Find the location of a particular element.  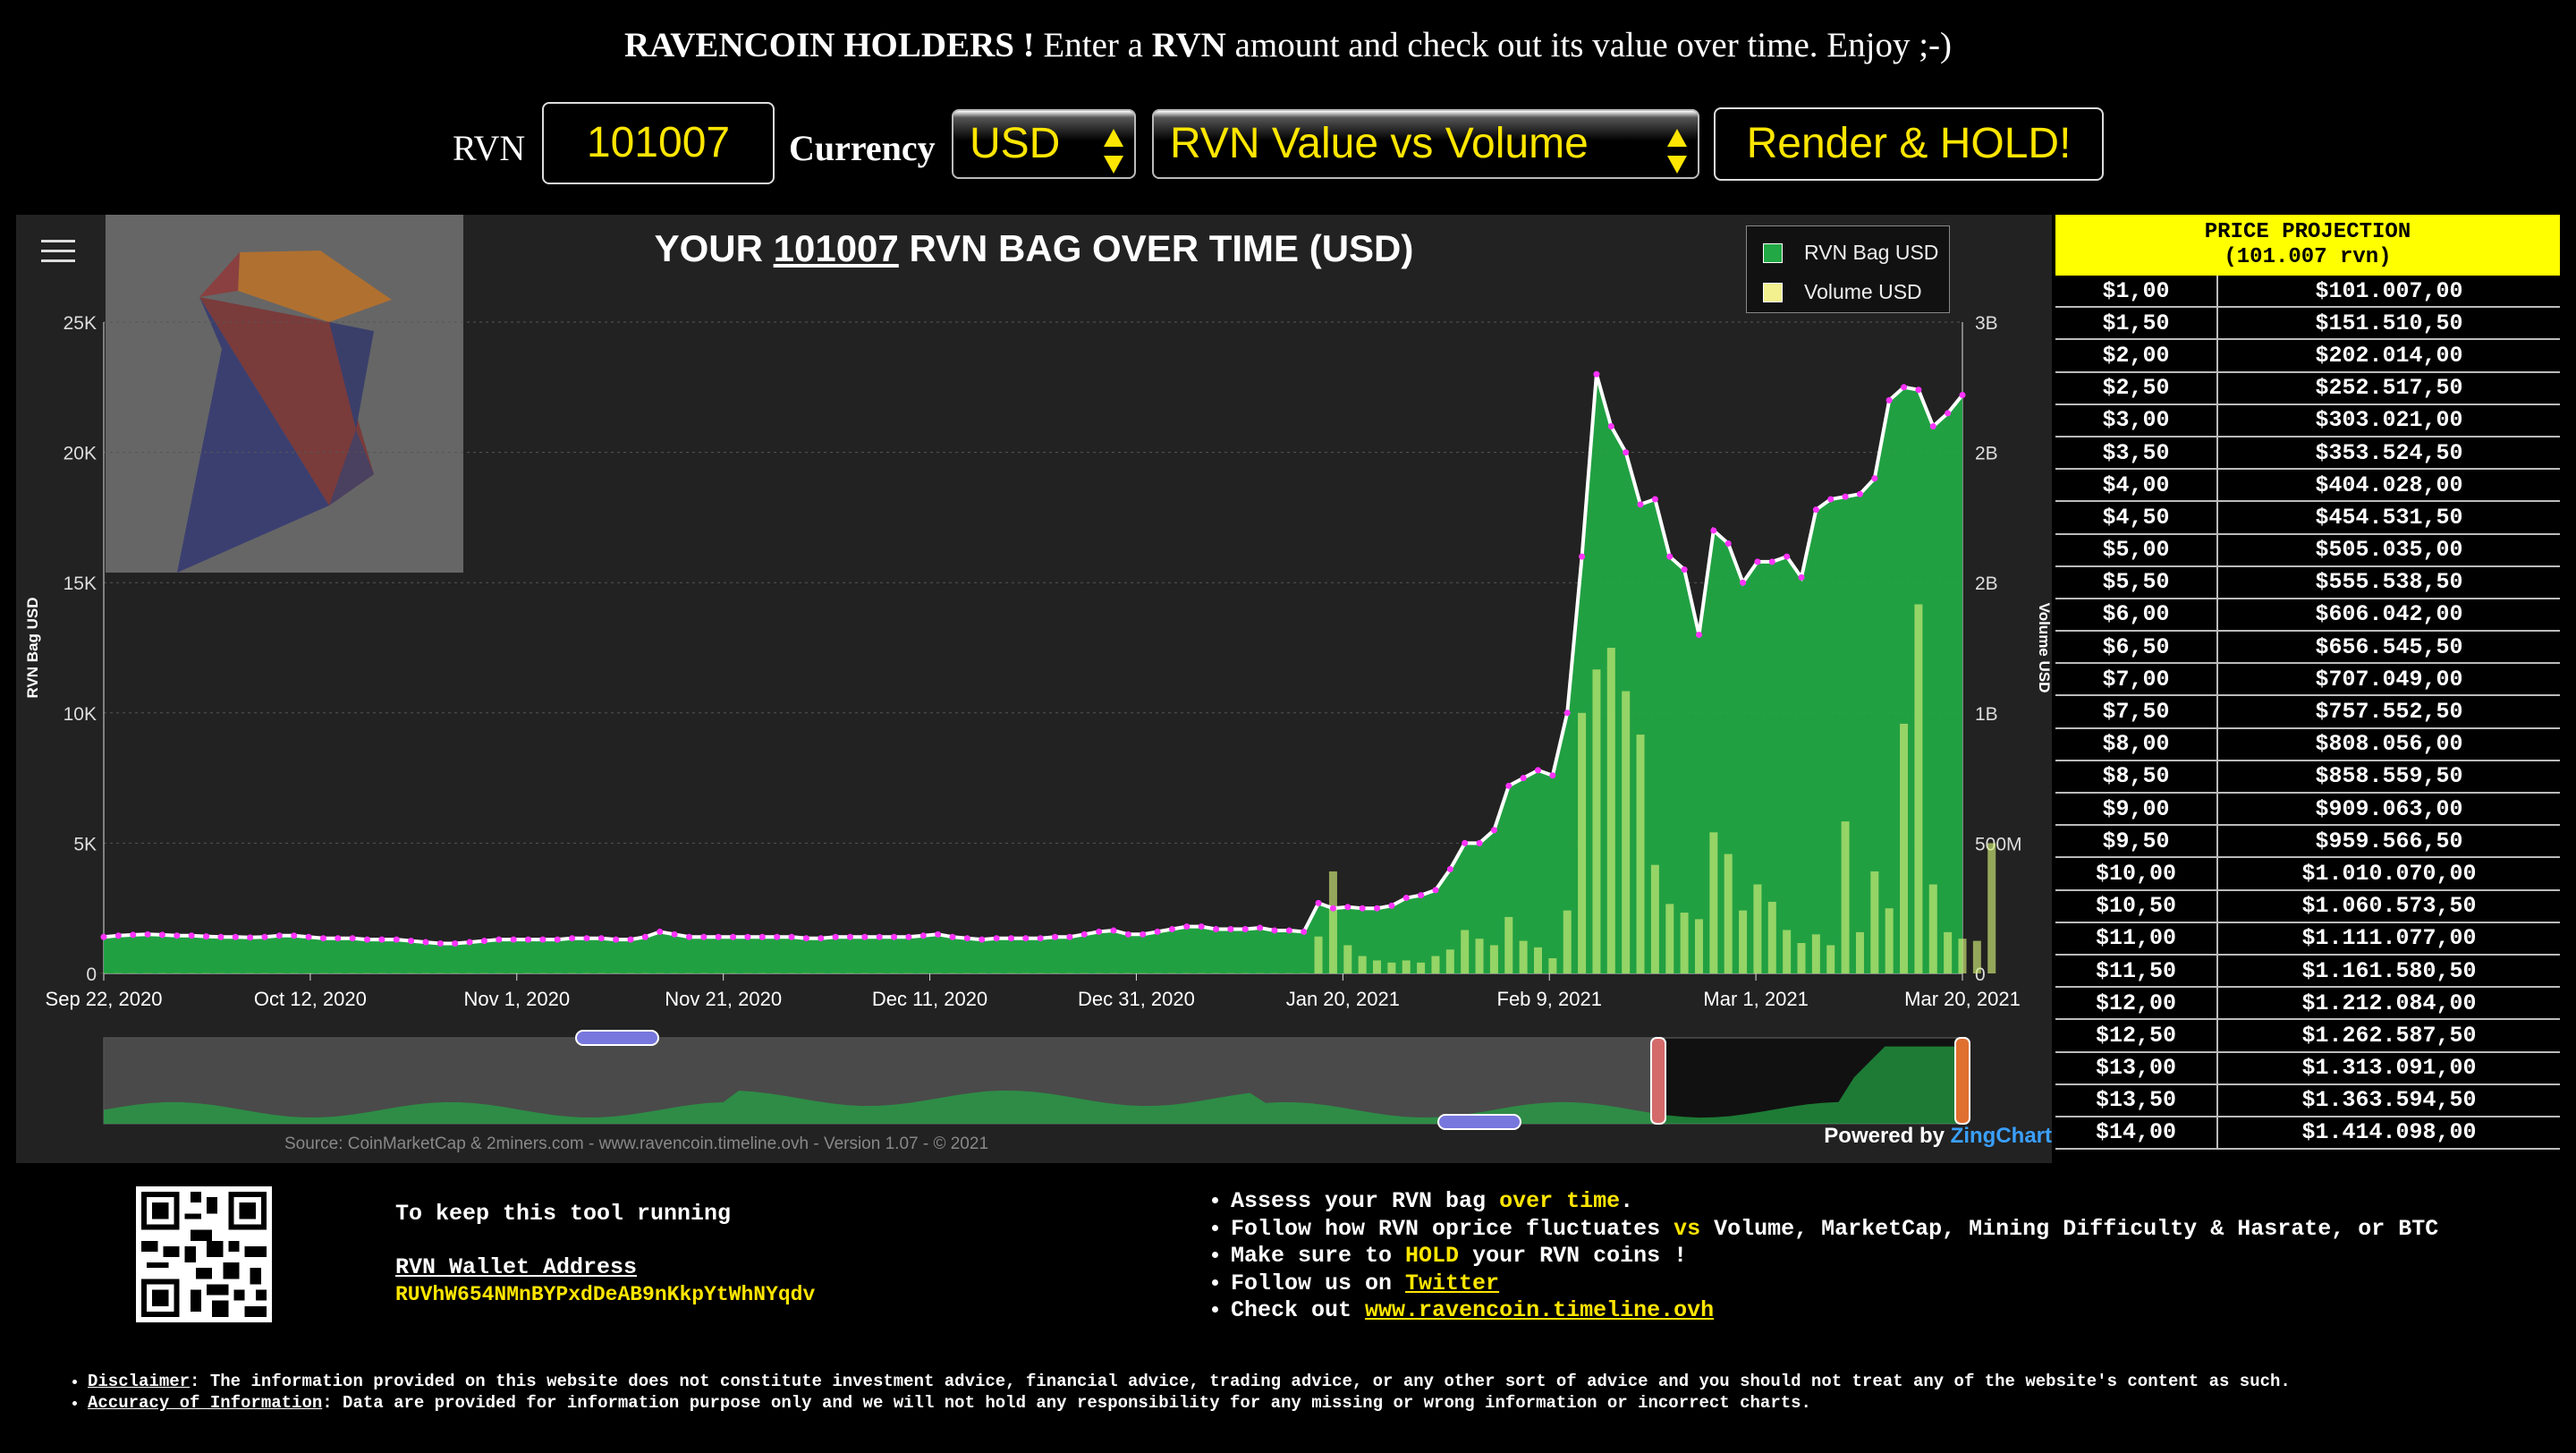

projection-value: $707.049,00 is located at coordinates (2388, 680).